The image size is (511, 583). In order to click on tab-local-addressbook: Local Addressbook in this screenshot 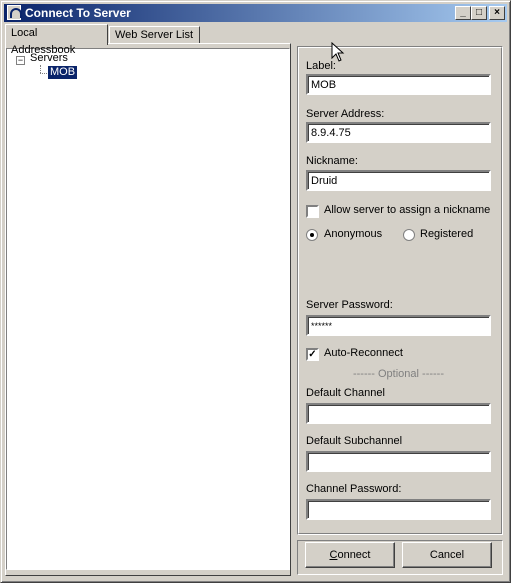, I will do `click(56, 40)`.